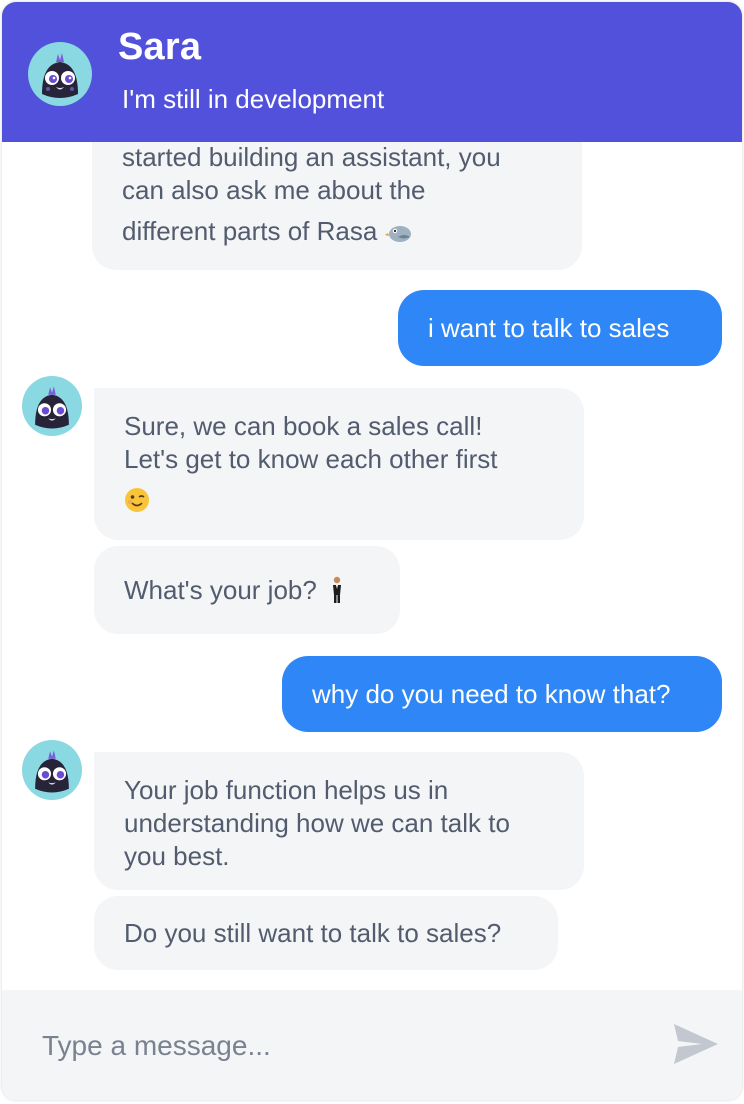 This screenshot has width=744, height=1104. What do you see at coordinates (311, 459) in the screenshot?
I see `message-line: Let's get to know each other first` at bounding box center [311, 459].